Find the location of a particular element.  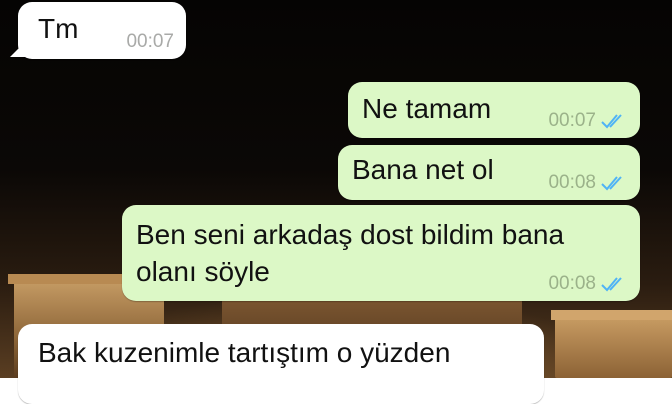

message-text: Tm is located at coordinates (58, 28).